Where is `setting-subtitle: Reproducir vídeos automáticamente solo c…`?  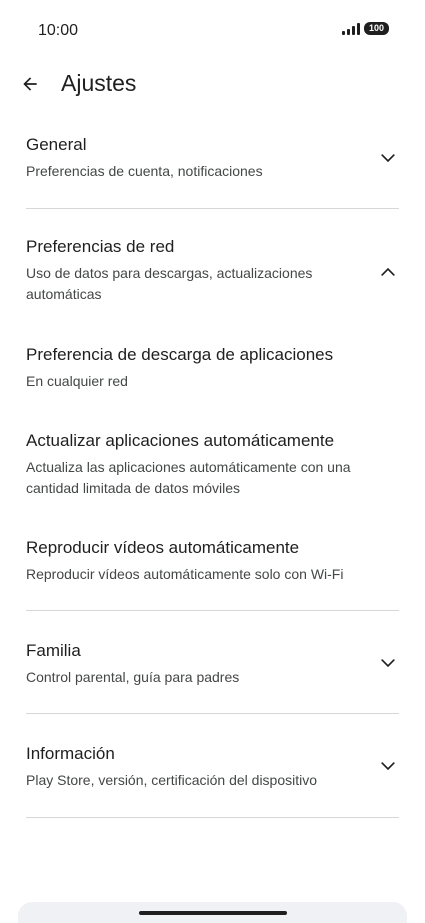
setting-subtitle: Reproducir vídeos automáticamente solo c… is located at coordinates (185, 574).